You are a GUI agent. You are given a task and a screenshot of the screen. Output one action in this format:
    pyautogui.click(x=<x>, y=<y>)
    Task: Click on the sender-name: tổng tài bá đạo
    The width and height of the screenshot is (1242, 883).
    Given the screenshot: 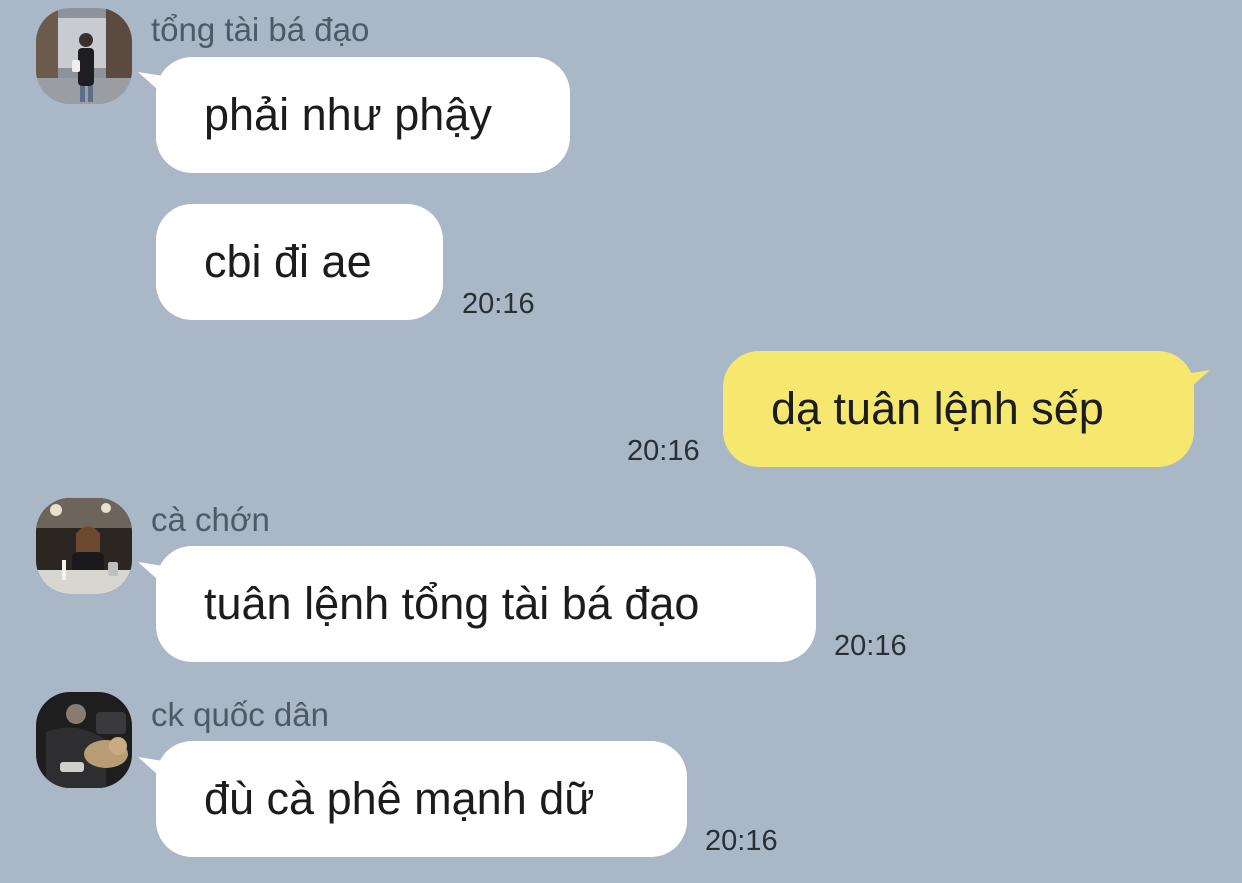 What is the action you would take?
    pyautogui.click(x=260, y=29)
    